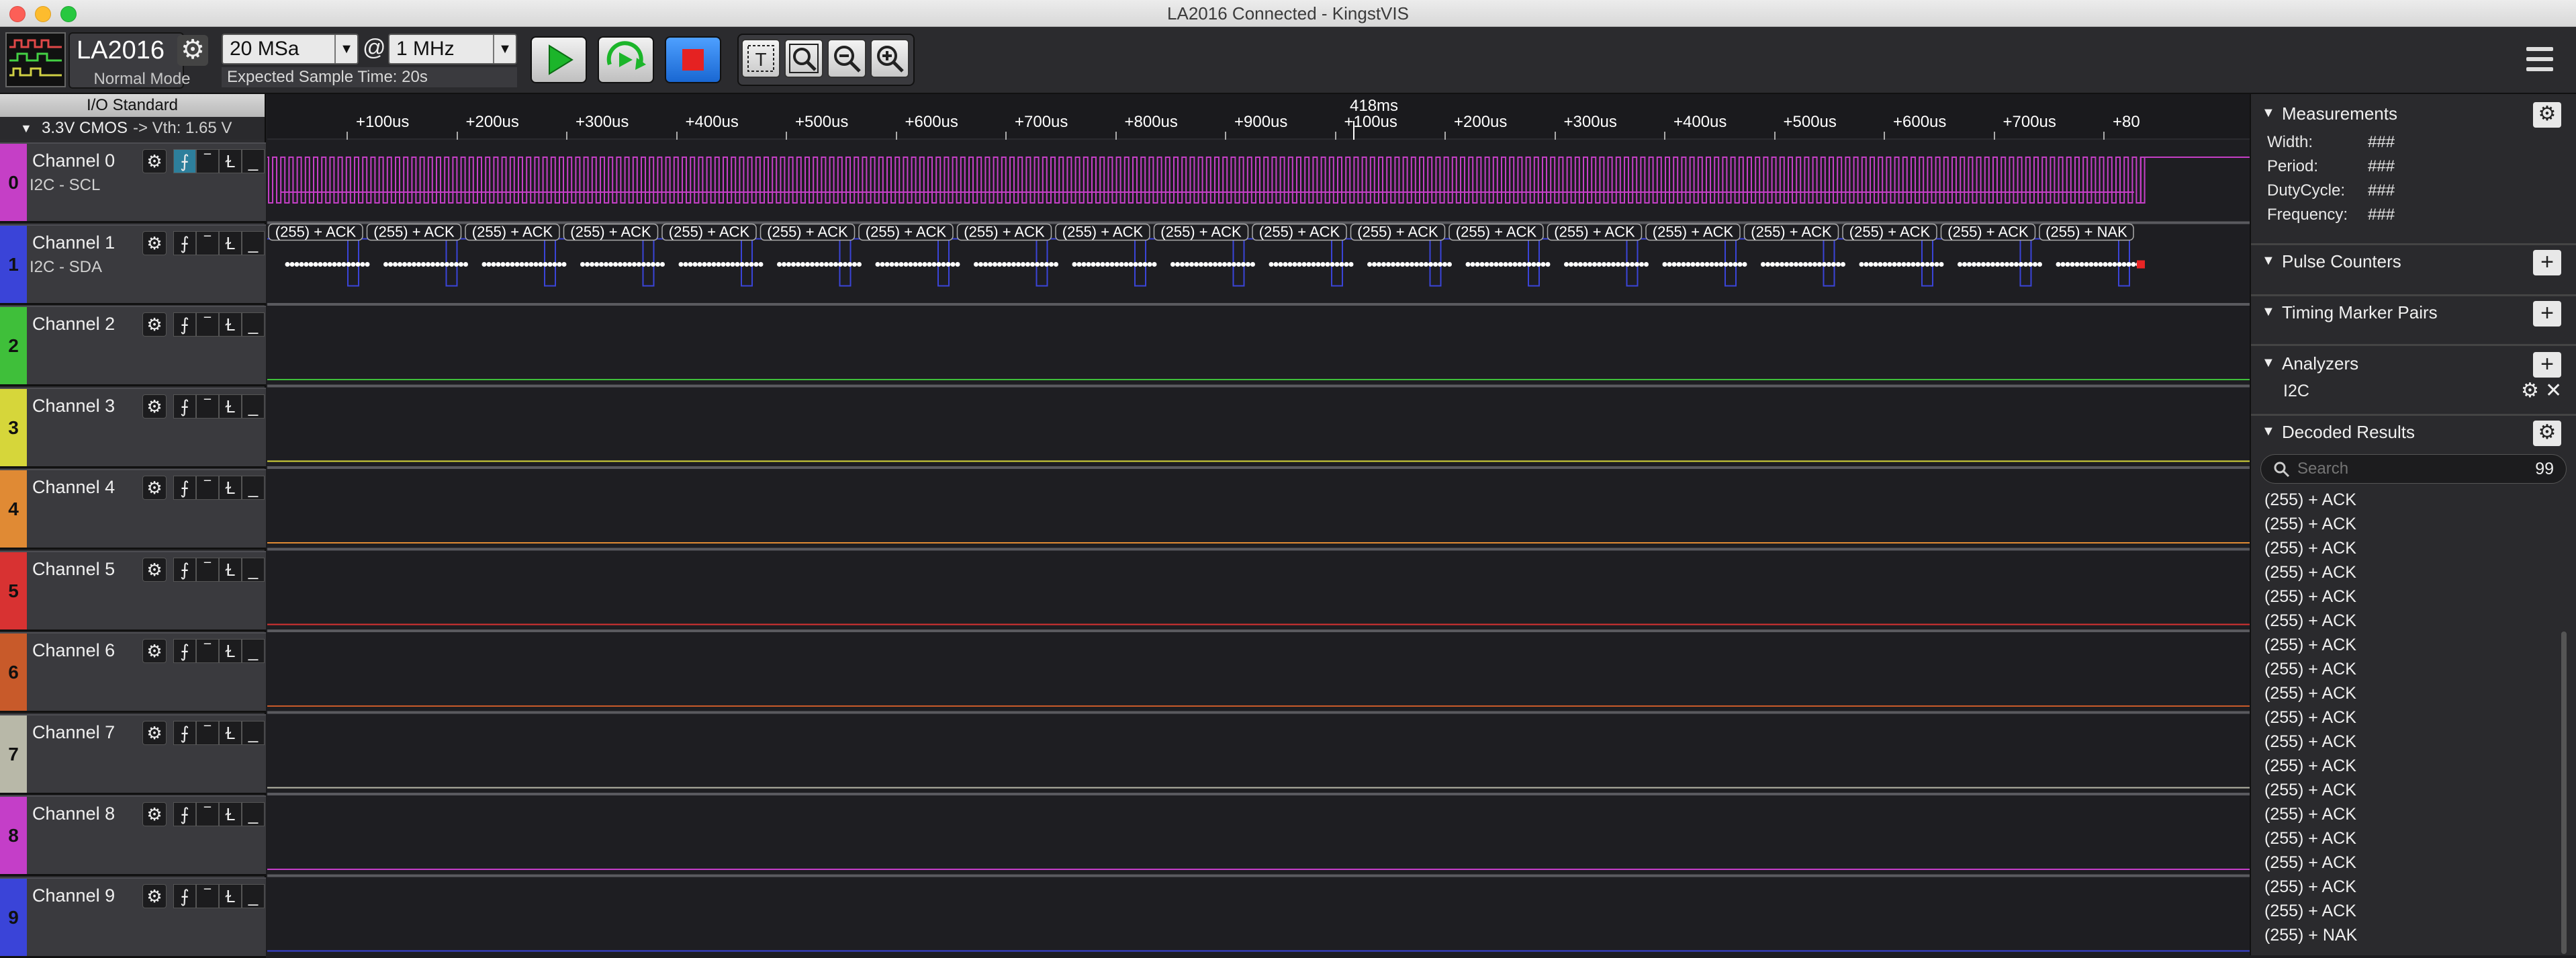  Describe the element at coordinates (192, 50) in the screenshot. I see `device-settings-gear-icon: ⚙` at that location.